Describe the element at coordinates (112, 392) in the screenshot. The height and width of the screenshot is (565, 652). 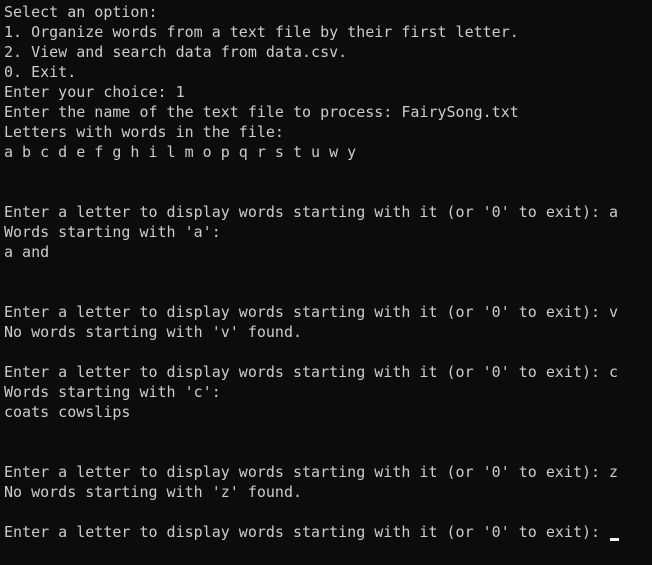
I see `console-line: Words starting with 'c':` at that location.